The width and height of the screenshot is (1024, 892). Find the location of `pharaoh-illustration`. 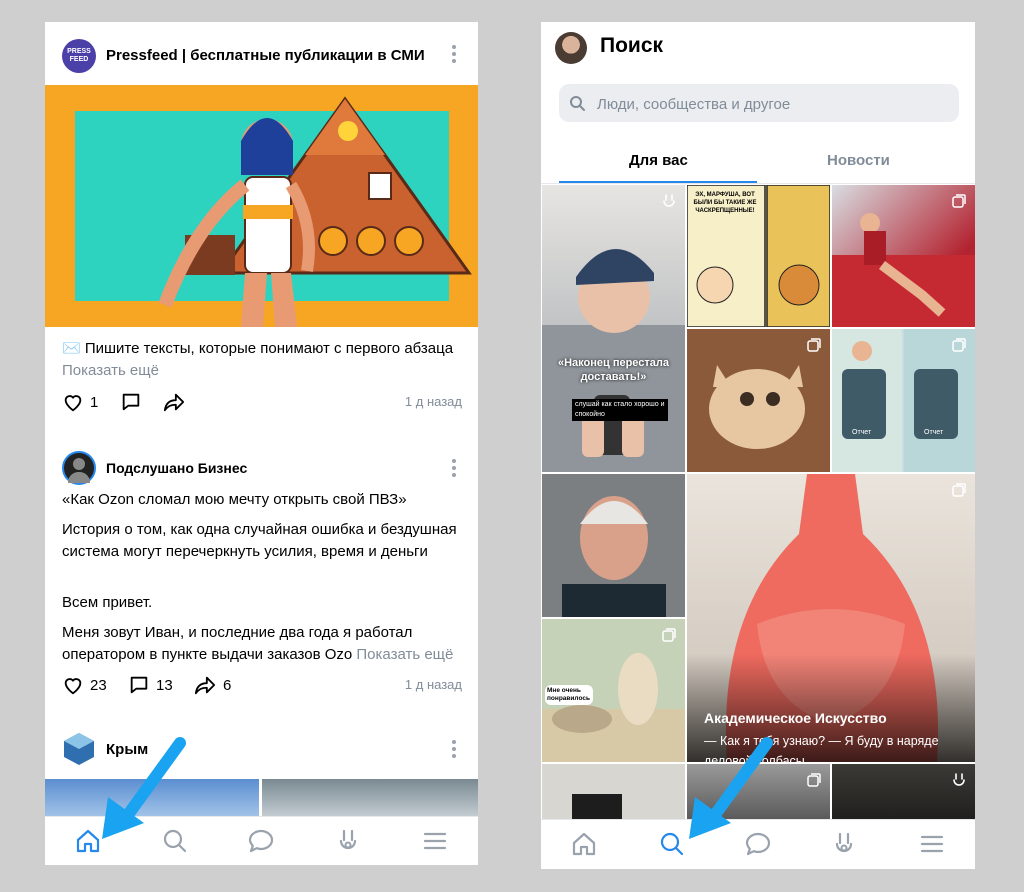

pharaoh-illustration is located at coordinates (273, 211).